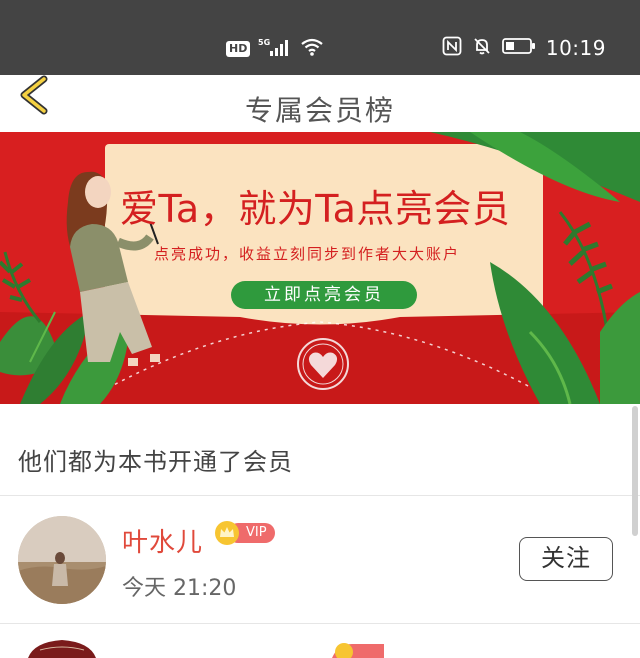 The image size is (640, 658). Describe the element at coordinates (155, 462) in the screenshot. I see `section-title: 他们都为本书开通了会员` at that location.